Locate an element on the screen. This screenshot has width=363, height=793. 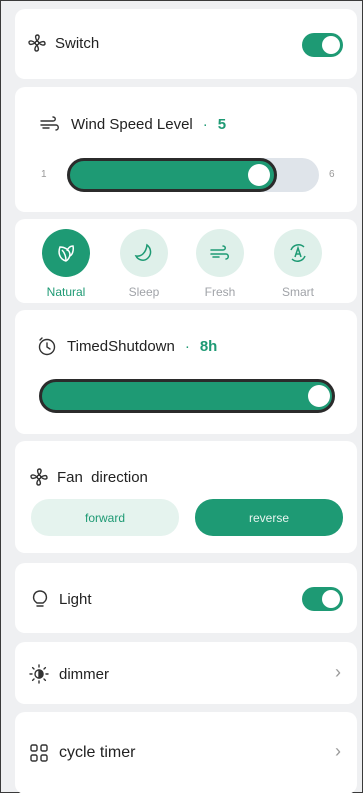
wind-speed-card: Wind Speed Level · 5 1 6 is located at coordinates (186, 149).